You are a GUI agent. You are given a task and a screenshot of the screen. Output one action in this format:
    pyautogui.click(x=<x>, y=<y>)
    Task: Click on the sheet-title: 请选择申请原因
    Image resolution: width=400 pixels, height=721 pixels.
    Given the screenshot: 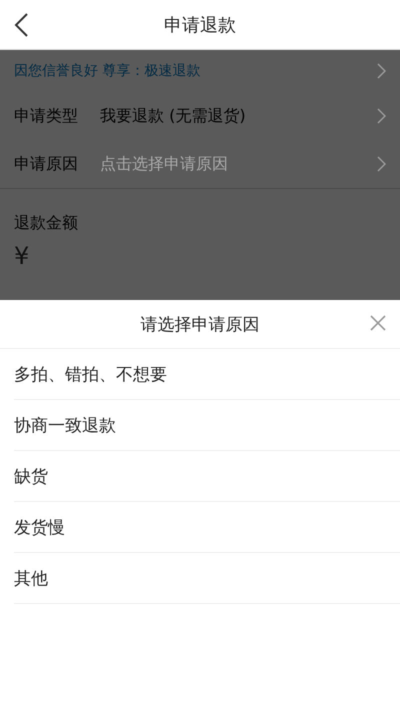 What is the action you would take?
    pyautogui.click(x=200, y=325)
    